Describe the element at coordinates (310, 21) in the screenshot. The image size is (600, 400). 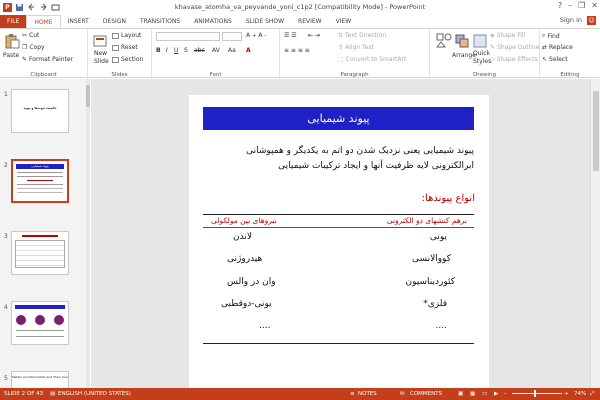
I see `tab-review: REVIEW` at that location.